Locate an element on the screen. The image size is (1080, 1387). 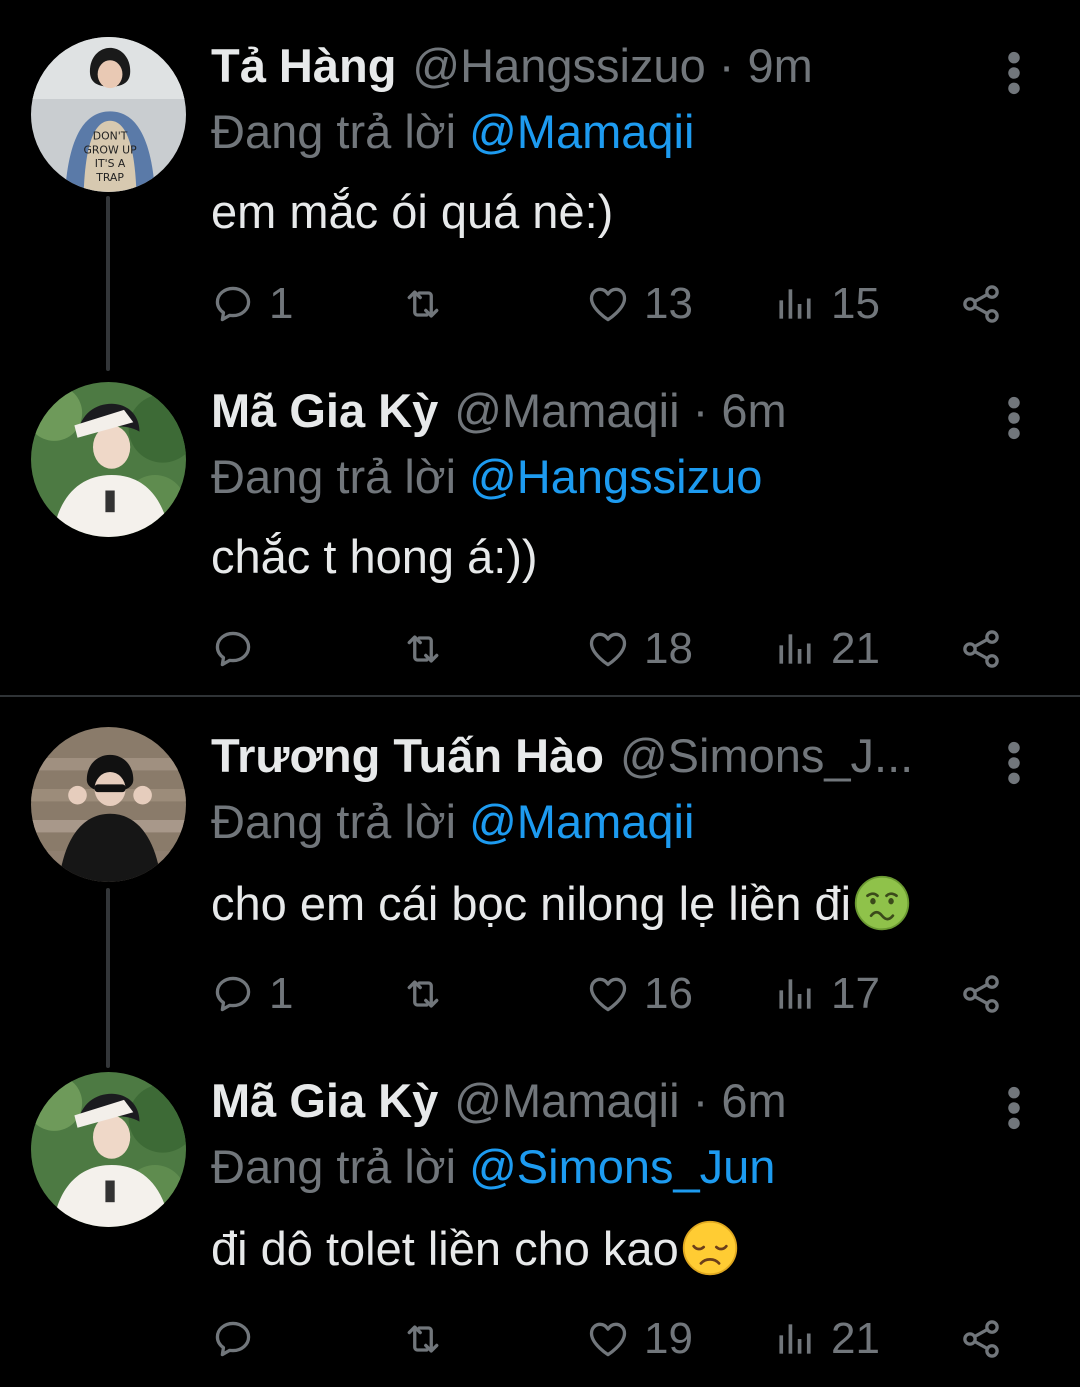
replying-to: Đang trả lời @Hangssizuo is located at coordinates (486, 476).